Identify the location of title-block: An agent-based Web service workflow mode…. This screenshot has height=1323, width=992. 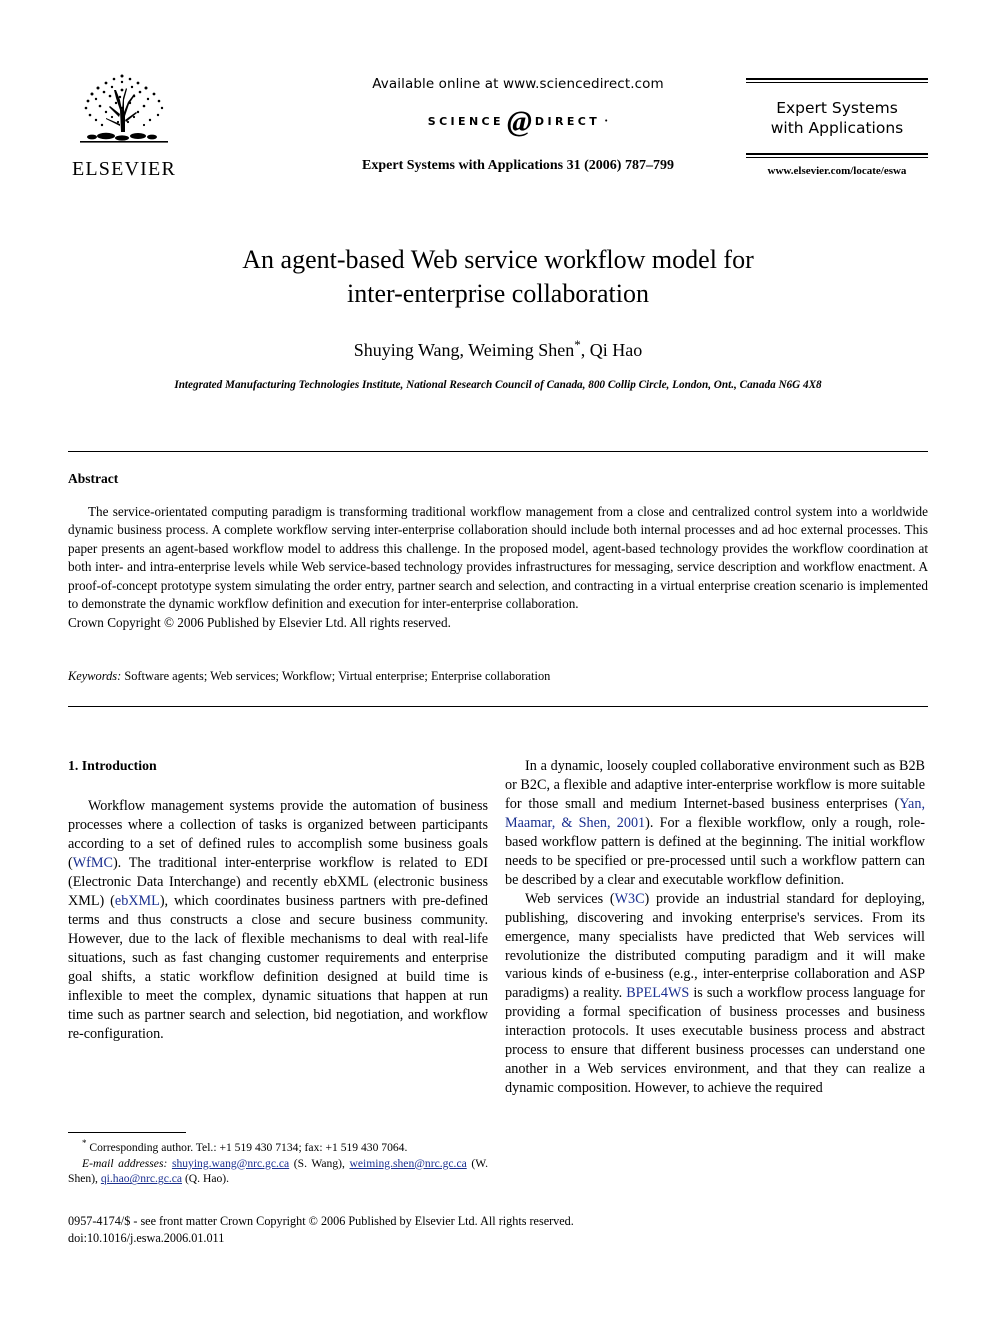
(498, 317).